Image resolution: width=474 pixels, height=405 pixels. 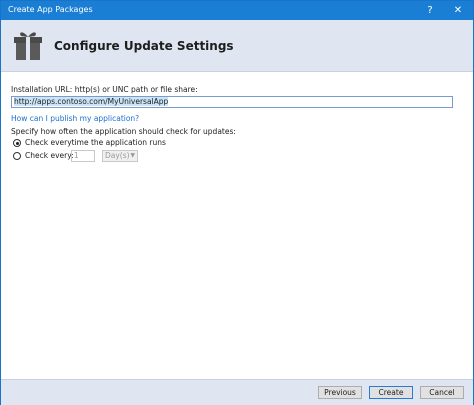 What do you see at coordinates (17, 156) in the screenshot?
I see `radio-check-every` at bounding box center [17, 156].